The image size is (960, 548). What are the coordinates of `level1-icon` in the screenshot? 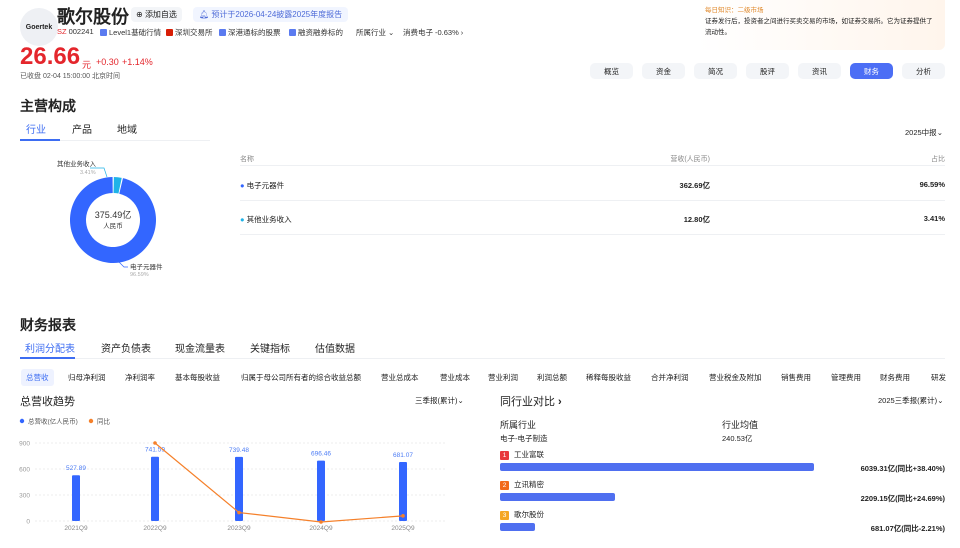 It's located at (103, 32).